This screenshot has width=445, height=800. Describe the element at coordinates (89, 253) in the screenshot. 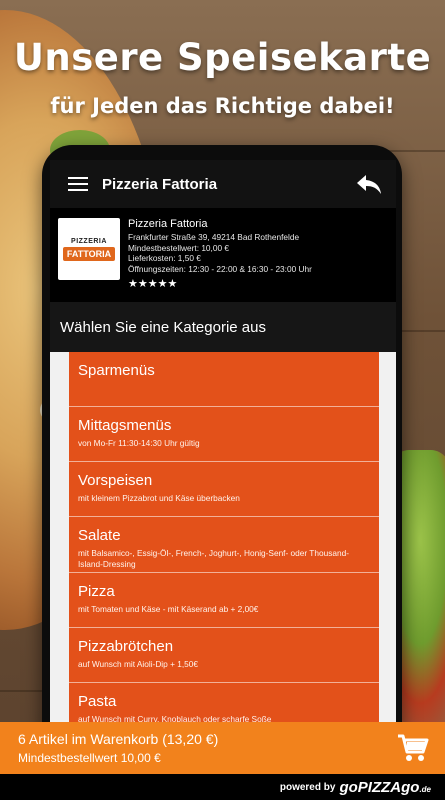

I see `logo-main-text: FATTORIA` at that location.